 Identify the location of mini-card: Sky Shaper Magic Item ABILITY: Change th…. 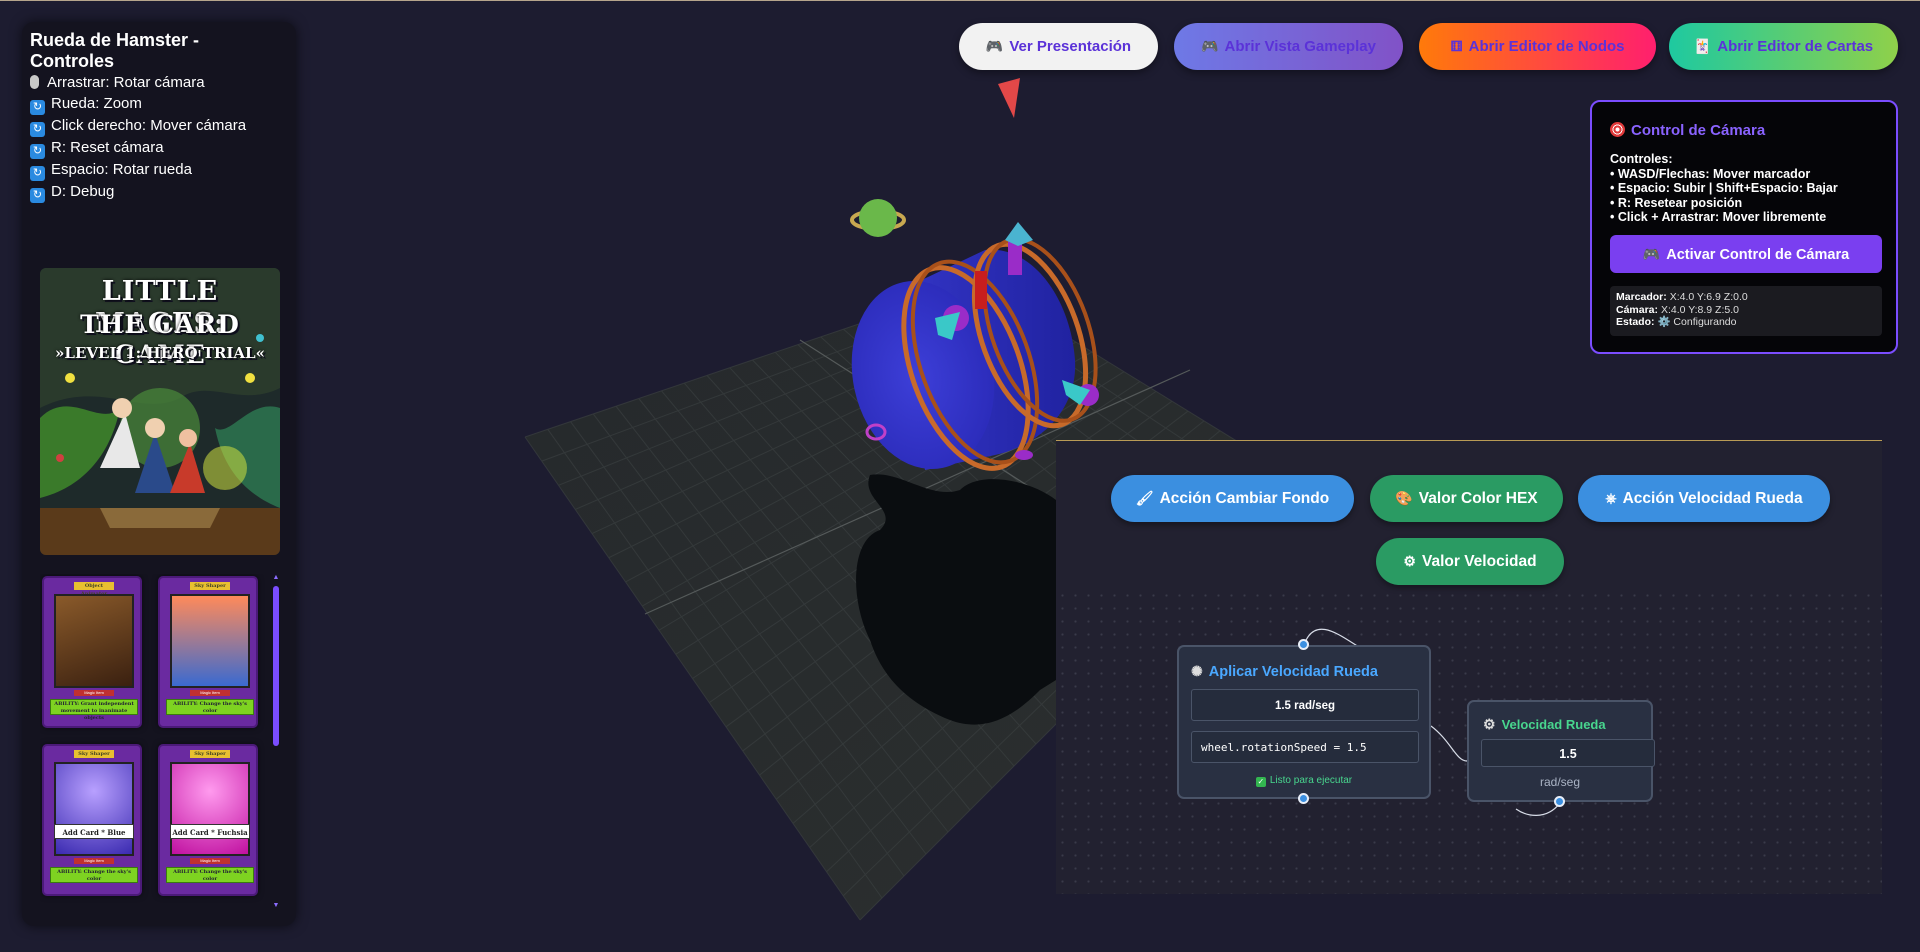
(208, 652).